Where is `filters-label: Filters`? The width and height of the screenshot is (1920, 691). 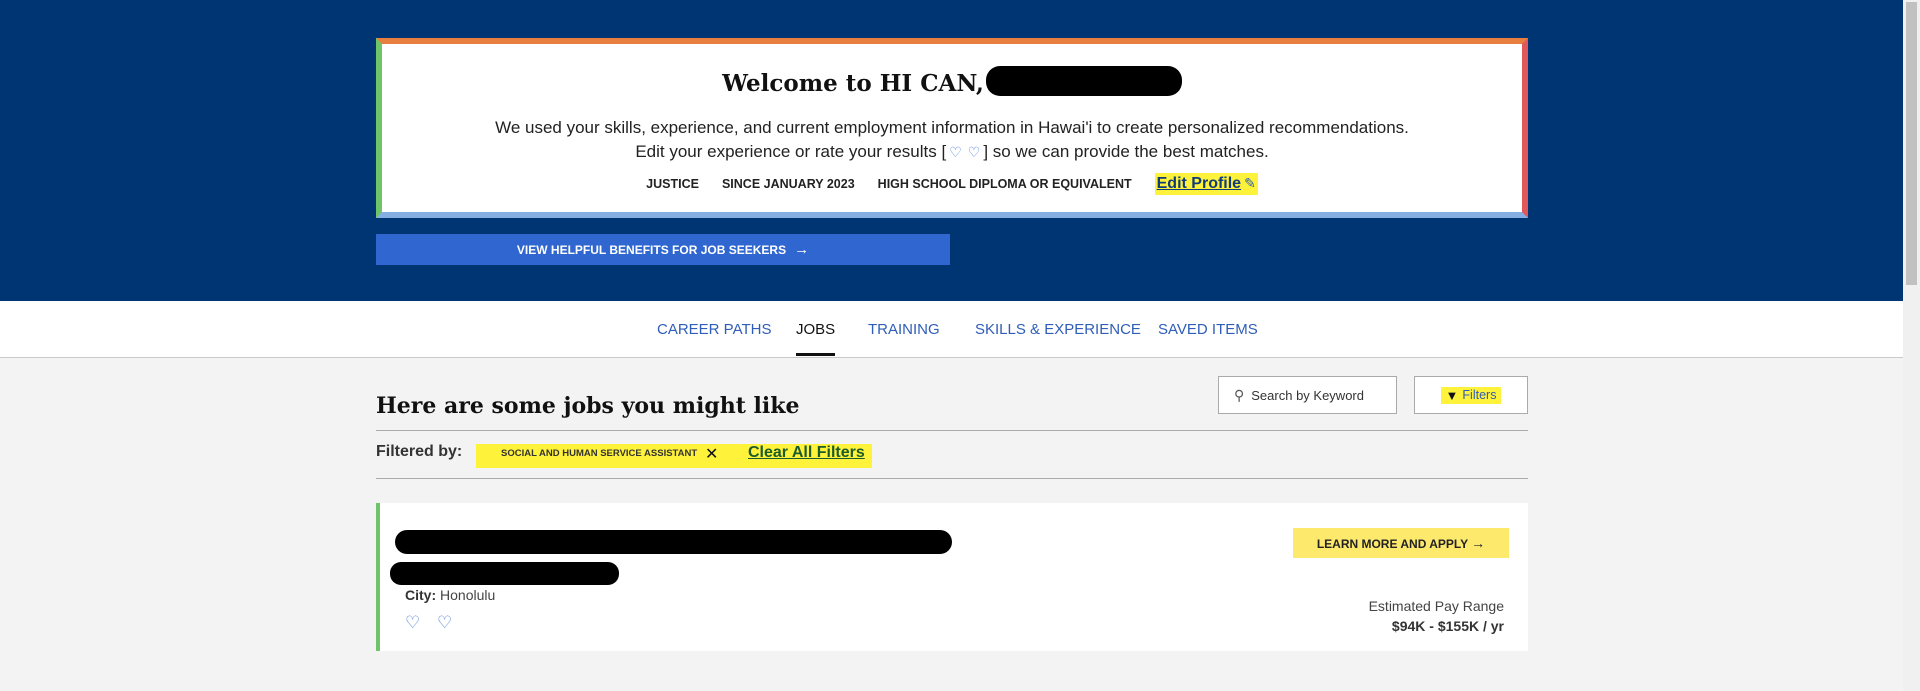 filters-label: Filters is located at coordinates (1479, 395).